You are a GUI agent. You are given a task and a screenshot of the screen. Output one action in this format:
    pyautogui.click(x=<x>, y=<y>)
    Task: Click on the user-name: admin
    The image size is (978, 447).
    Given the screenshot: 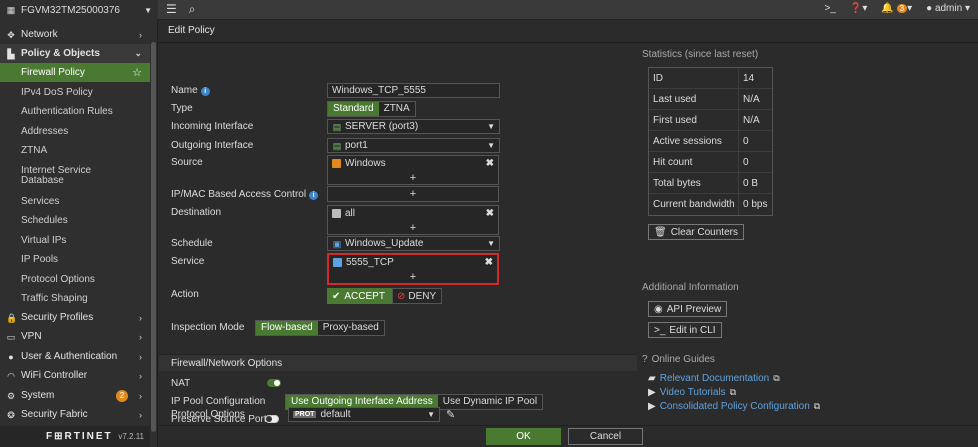 What is the action you would take?
    pyautogui.click(x=948, y=8)
    